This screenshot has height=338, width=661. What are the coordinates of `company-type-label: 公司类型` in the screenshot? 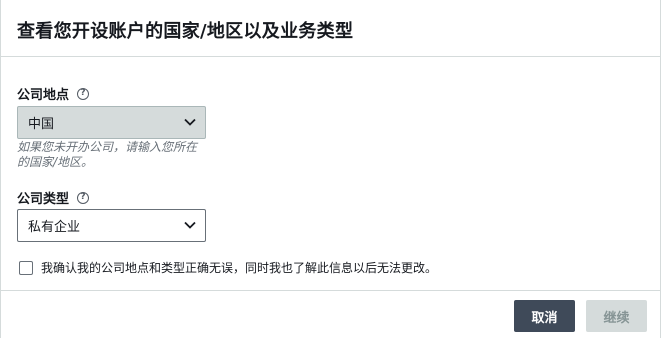 It's located at (43, 199).